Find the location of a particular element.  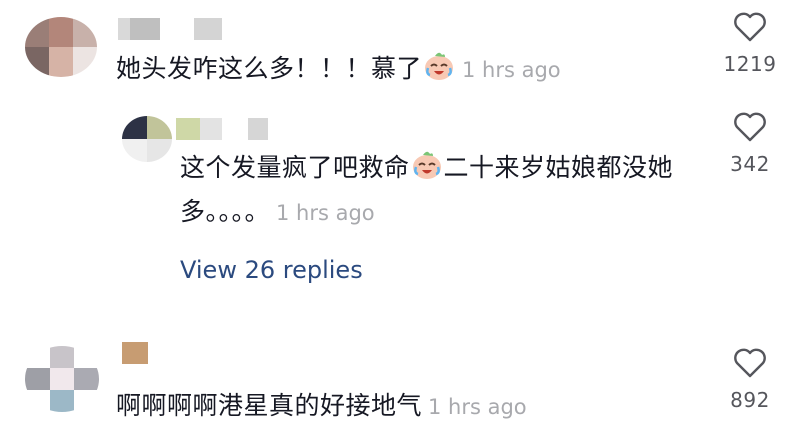

comment-text: 这个发量疯了吧救命 二十来岁姑娘都没她 is located at coordinates (426, 168).